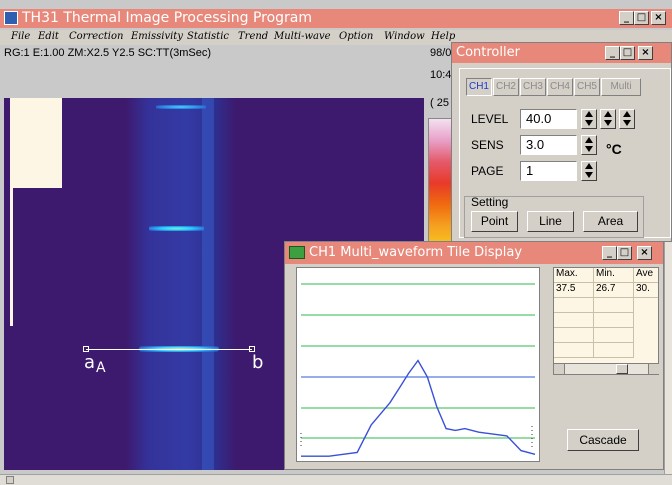  I want to click on controller-close-button: ×, so click(645, 53).